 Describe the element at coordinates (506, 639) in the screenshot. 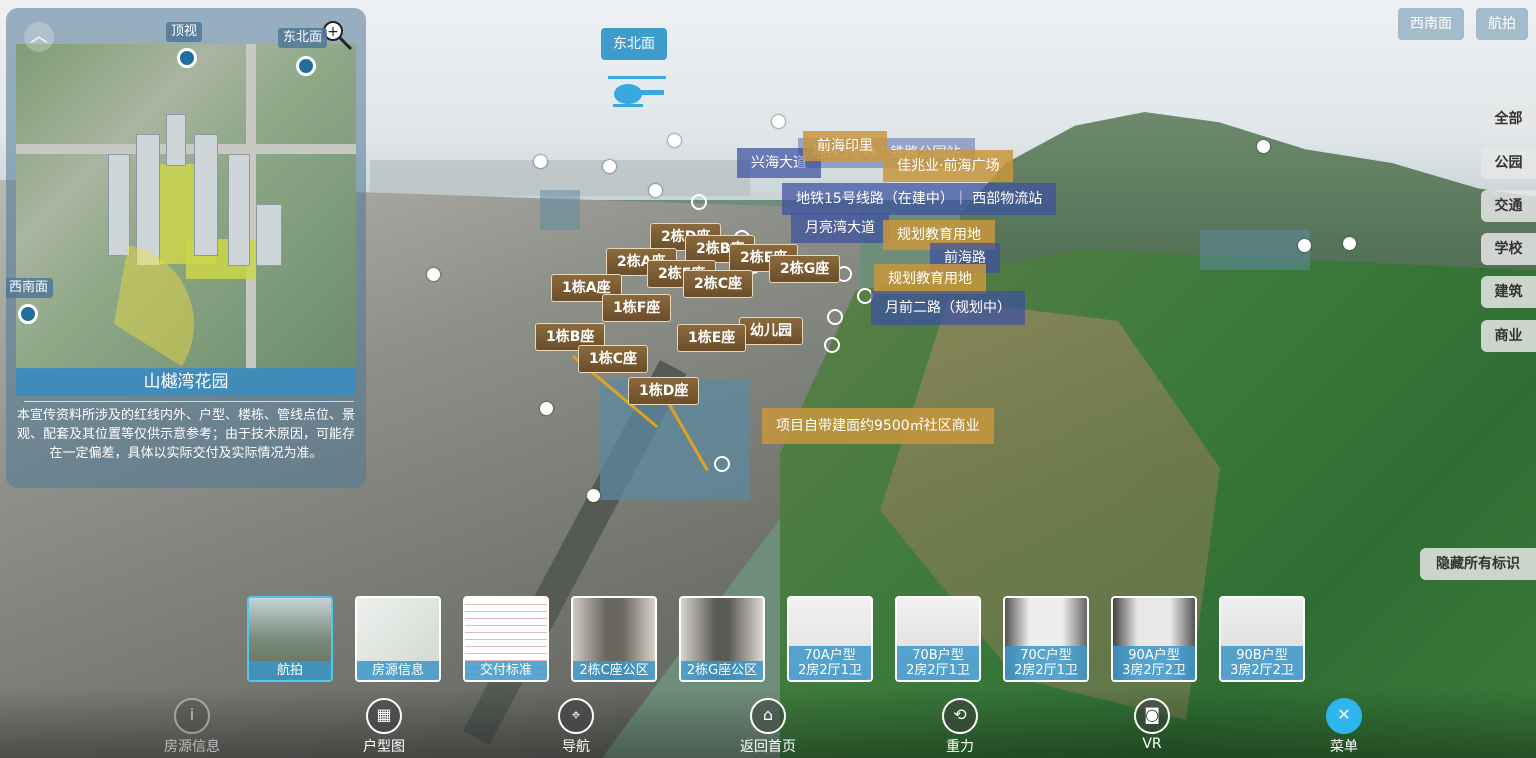

I see `thumb-delivery: 交付标准` at that location.